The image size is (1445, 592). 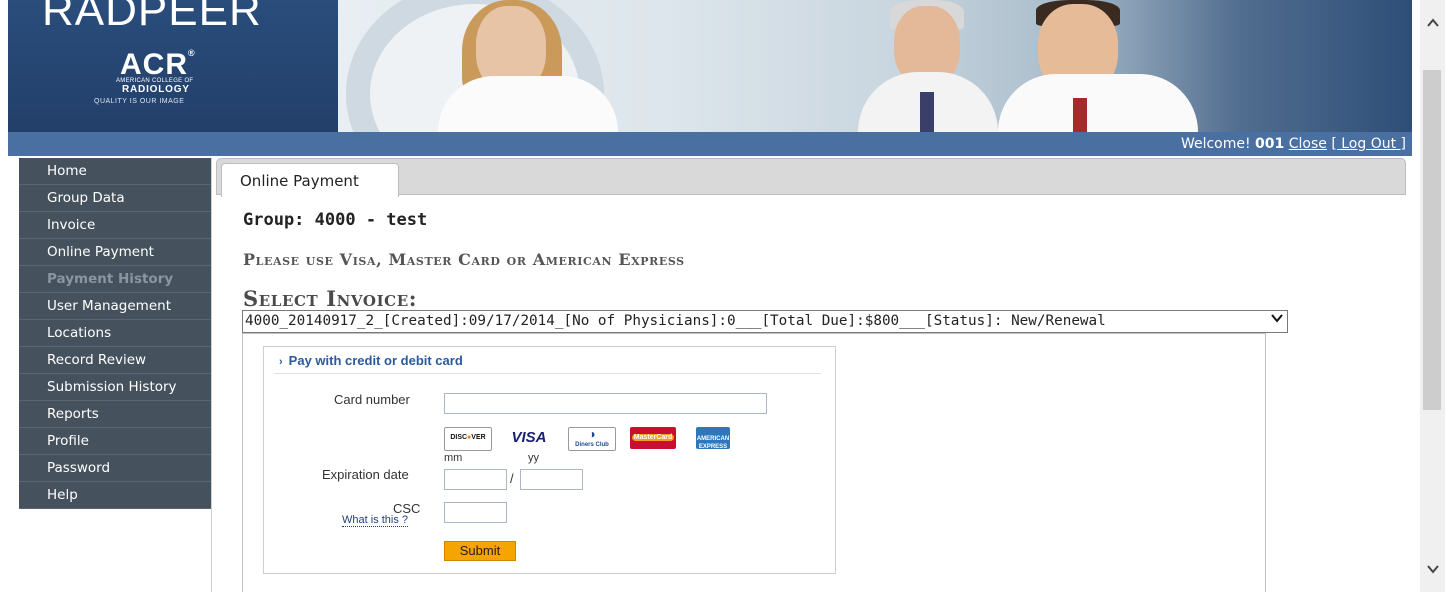 What do you see at coordinates (115, 360) in the screenshot?
I see `sidebar-item-record-review: Record Review` at bounding box center [115, 360].